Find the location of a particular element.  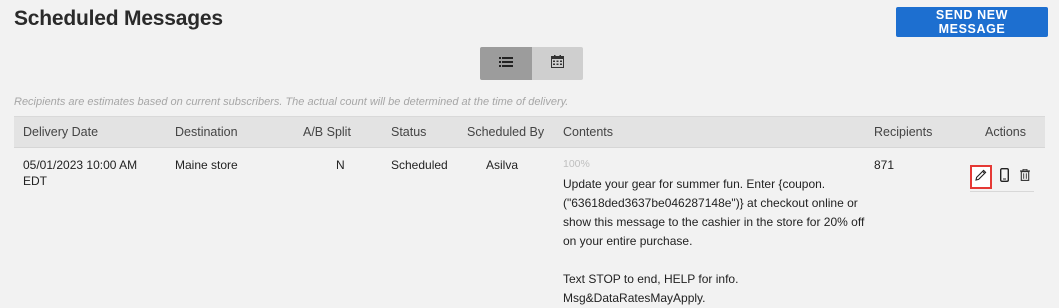

list-view-button is located at coordinates (506, 63).